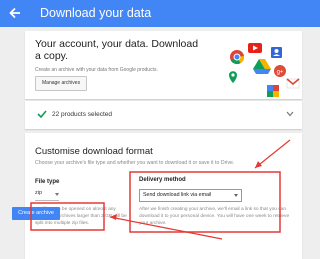 Image resolution: width=320 pixels, height=259 pixels. I want to click on create-archive-button: Create archive, so click(36, 213).